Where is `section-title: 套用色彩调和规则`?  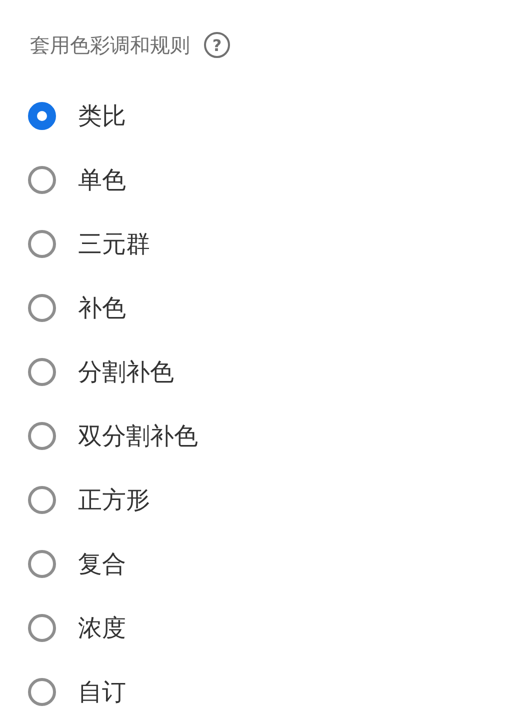 section-title: 套用色彩调和规则 is located at coordinates (110, 45).